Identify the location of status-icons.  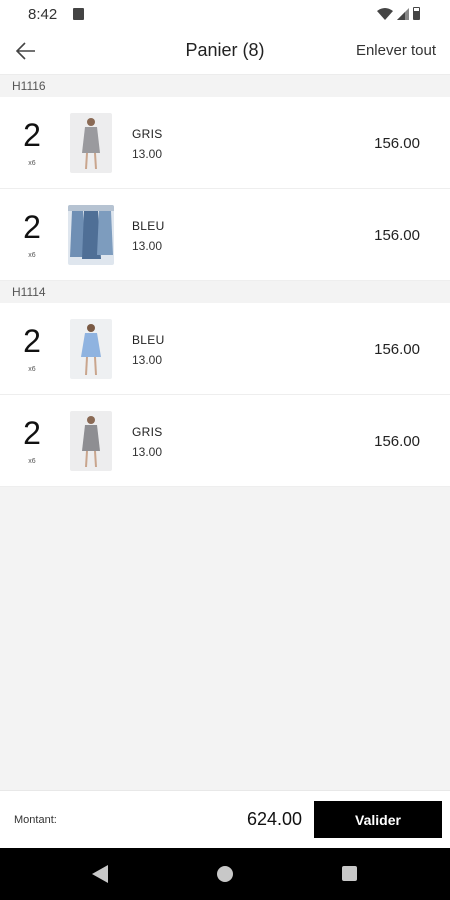
(398, 13).